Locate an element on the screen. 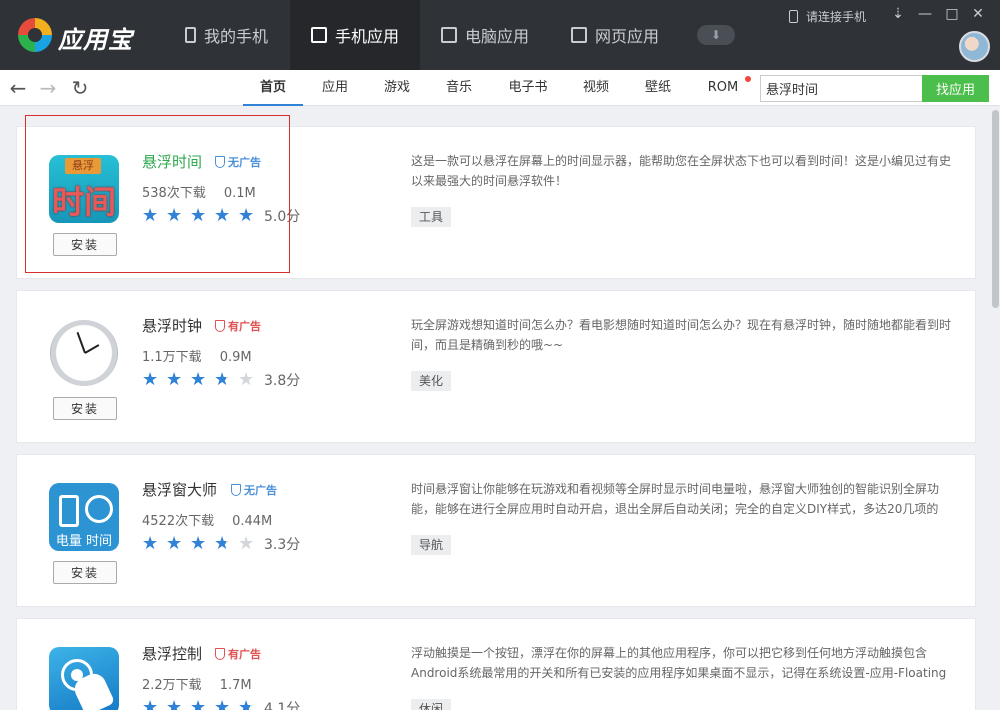  app-icon-floating-time: 悬浮 时间 is located at coordinates (84, 189).